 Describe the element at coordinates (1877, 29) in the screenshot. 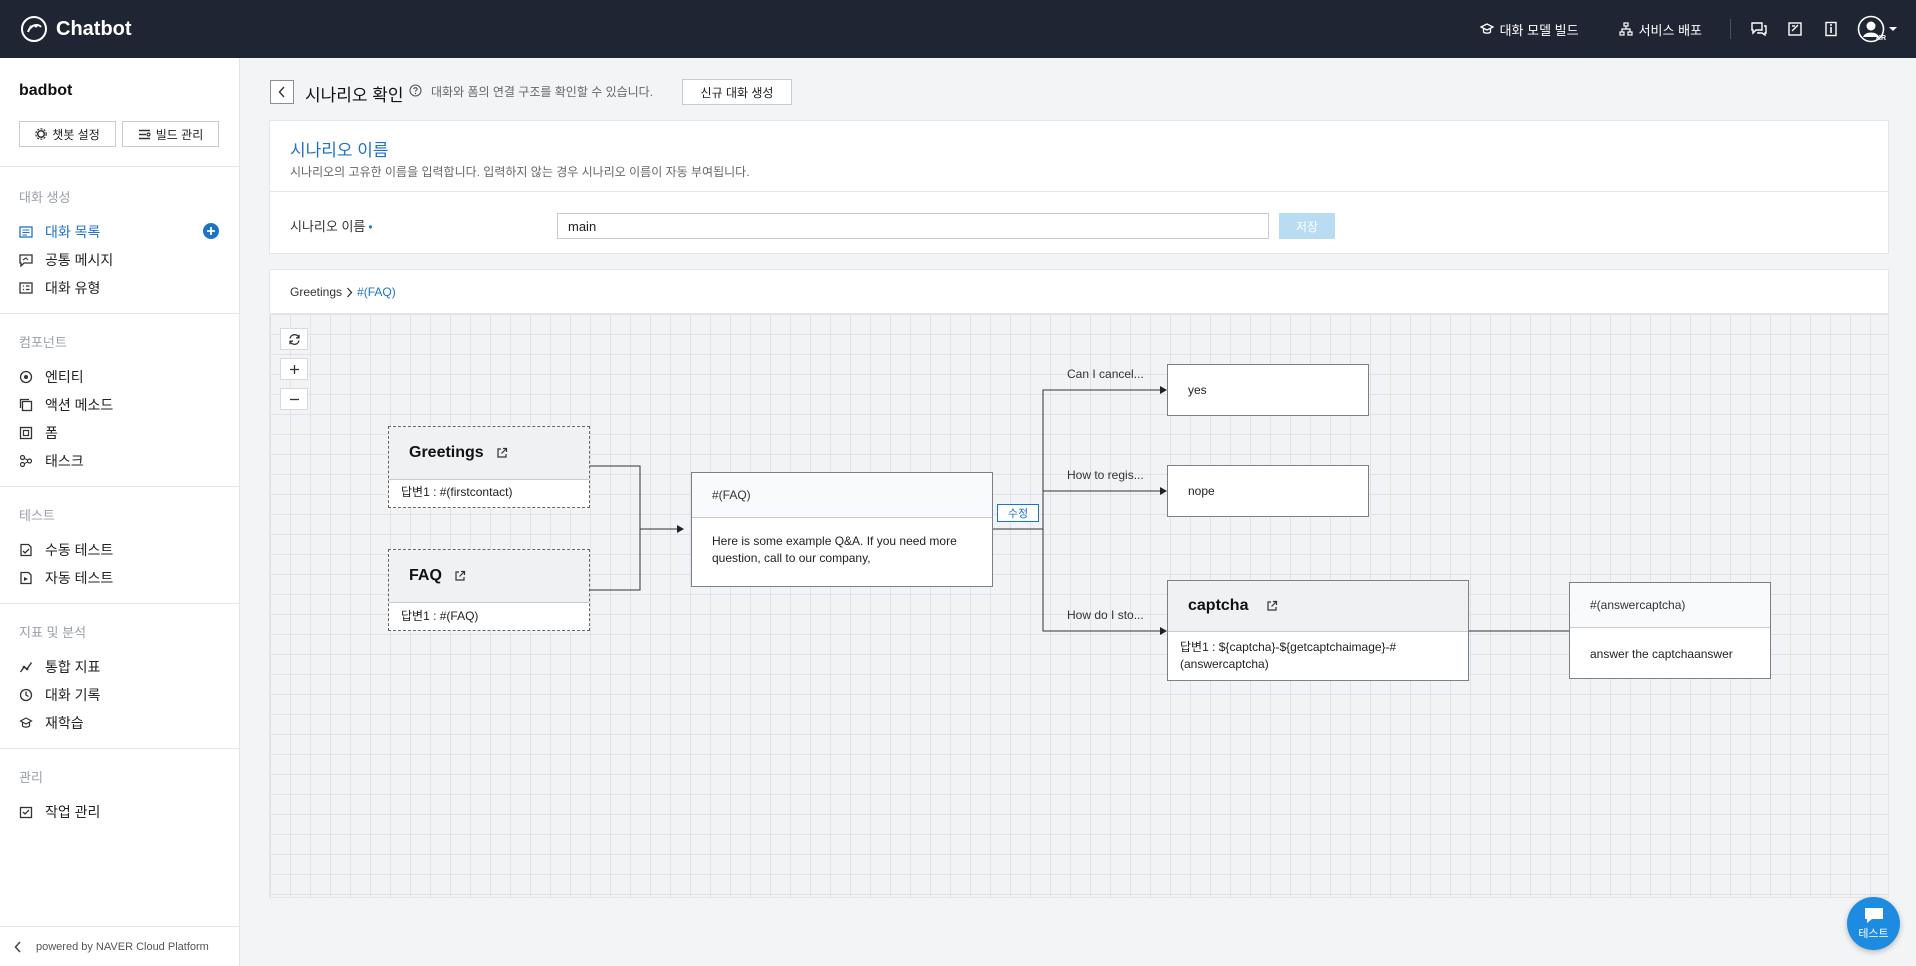

I see `user-avatar: KR` at that location.